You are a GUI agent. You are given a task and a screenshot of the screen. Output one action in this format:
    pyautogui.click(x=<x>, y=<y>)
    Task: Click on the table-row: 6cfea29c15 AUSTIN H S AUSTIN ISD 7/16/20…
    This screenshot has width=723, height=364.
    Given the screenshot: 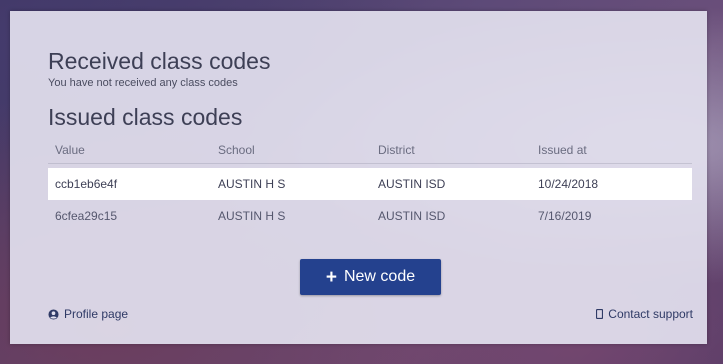 What is the action you would take?
    pyautogui.click(x=370, y=216)
    